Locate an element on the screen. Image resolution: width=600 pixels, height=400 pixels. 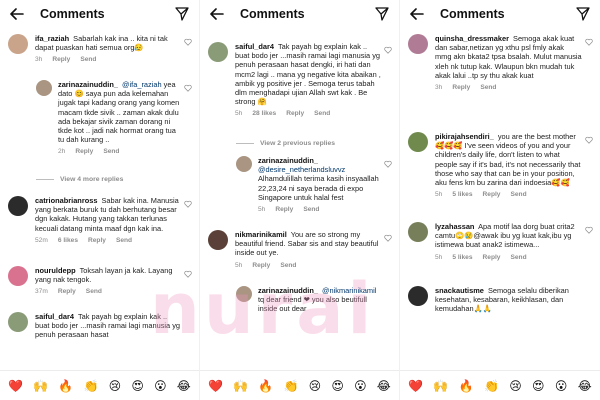
mention-link: @ifa_raziah is located at coordinates (142, 84).